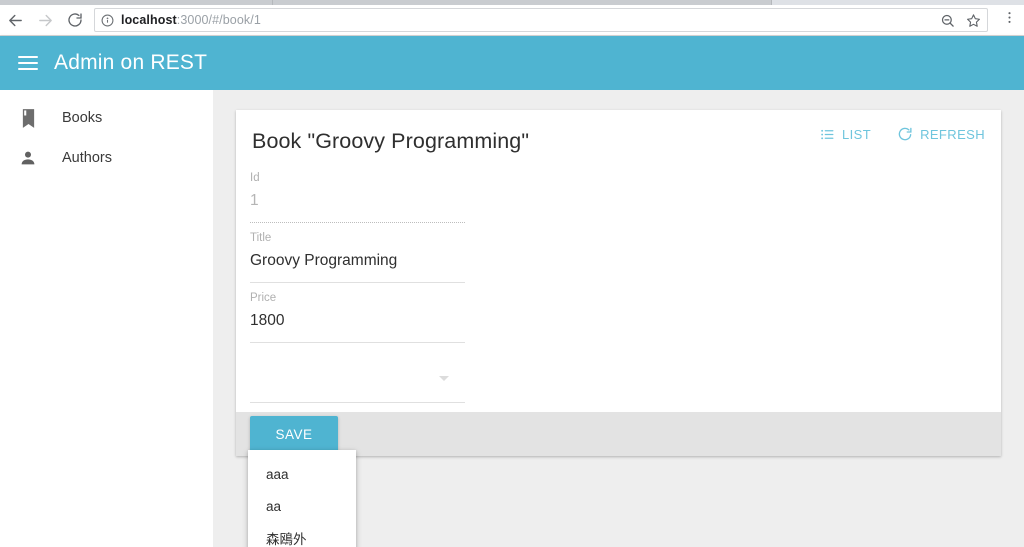 This screenshot has height=547, width=1024. I want to click on sidebar-item-books: Books, so click(106, 118).